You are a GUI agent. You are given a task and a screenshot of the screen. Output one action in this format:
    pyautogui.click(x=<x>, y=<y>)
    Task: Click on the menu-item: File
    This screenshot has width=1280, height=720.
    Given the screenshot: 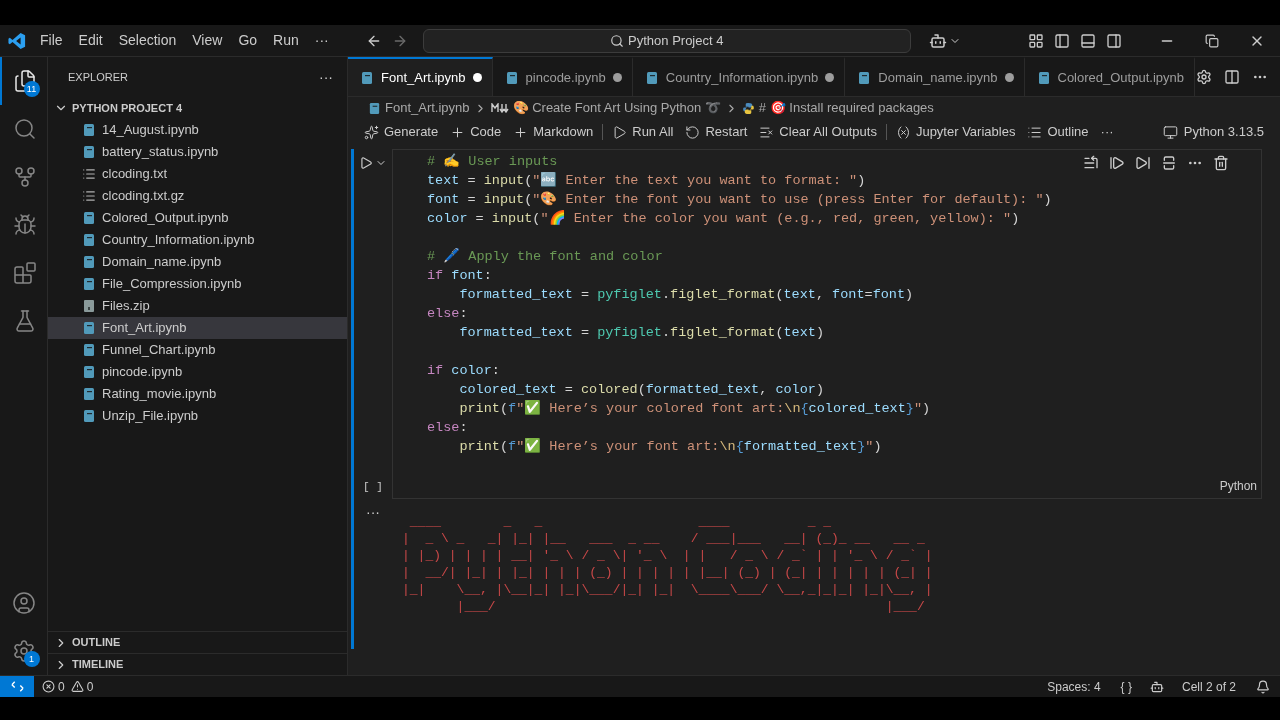 What is the action you would take?
    pyautogui.click(x=51, y=40)
    